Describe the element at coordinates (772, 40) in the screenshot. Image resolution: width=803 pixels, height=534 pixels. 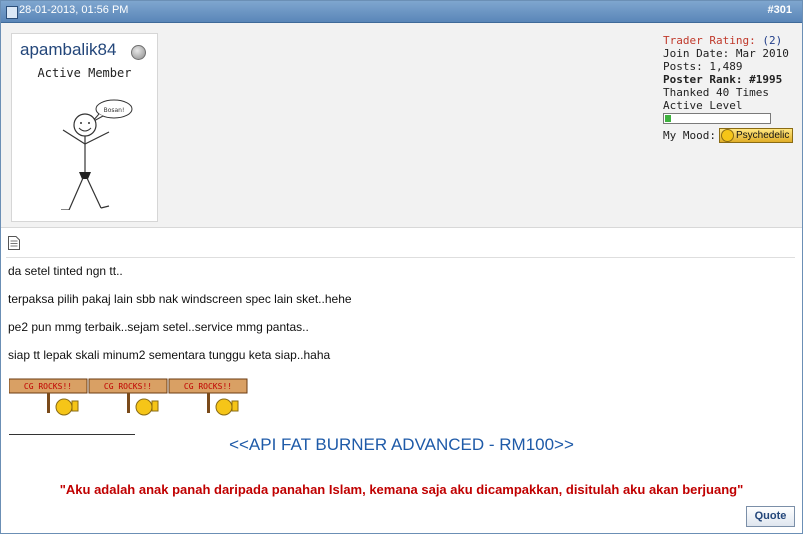
I see `trader-rating-link: (2)` at that location.